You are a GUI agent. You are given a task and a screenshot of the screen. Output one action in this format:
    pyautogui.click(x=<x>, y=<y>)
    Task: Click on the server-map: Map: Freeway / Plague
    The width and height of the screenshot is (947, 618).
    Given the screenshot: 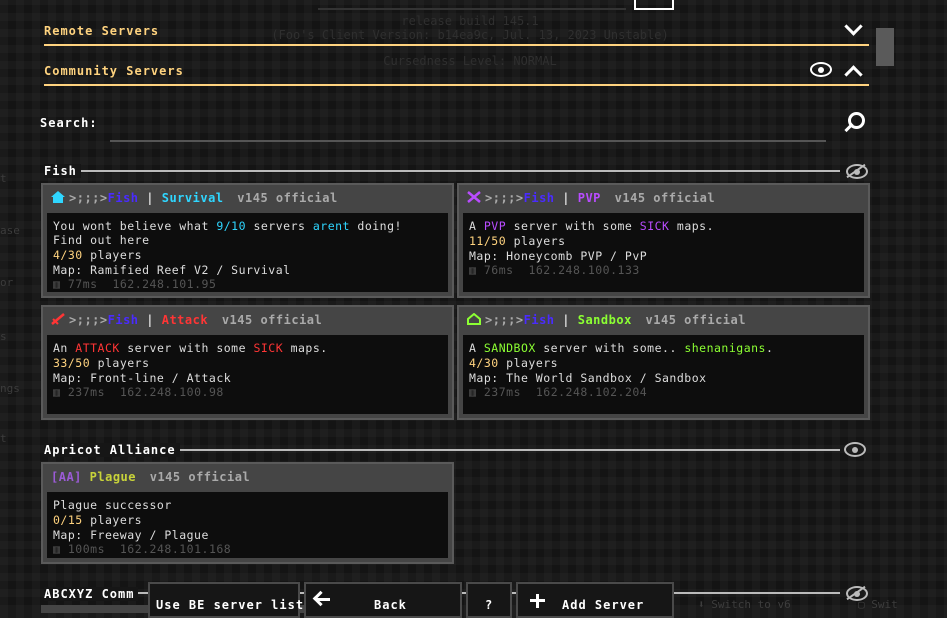 What is the action you would take?
    pyautogui.click(x=131, y=535)
    